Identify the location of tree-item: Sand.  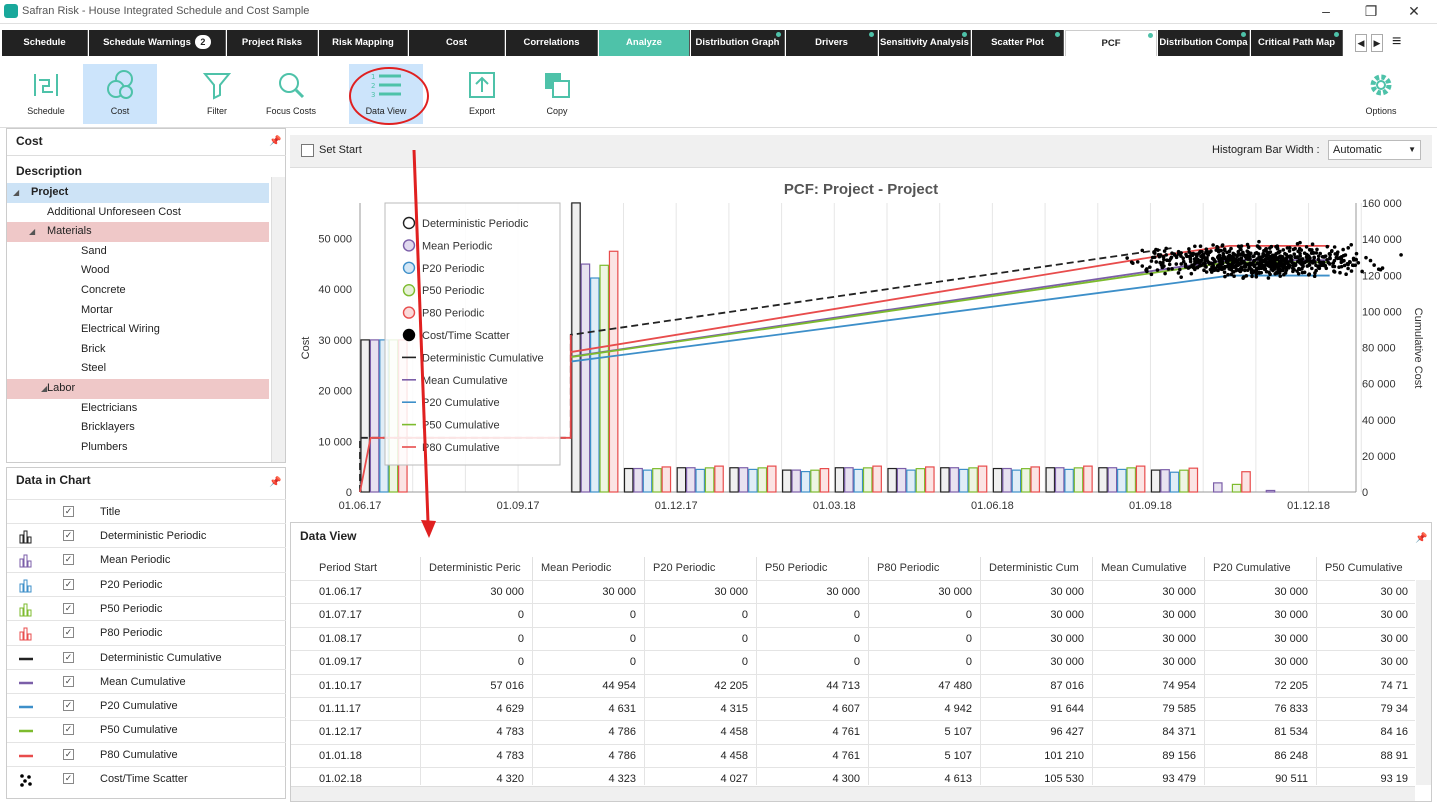
(138, 252).